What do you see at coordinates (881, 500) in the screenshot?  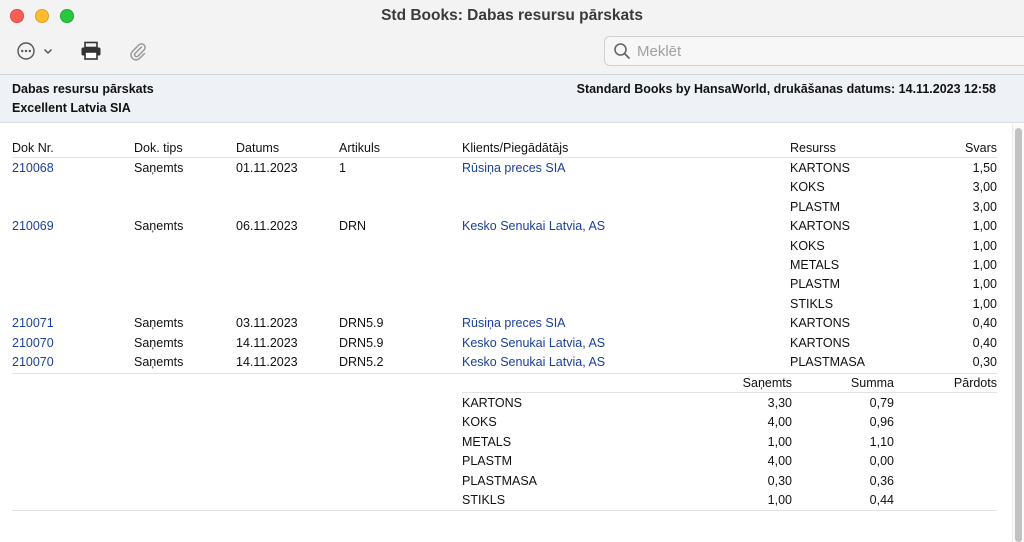 I see `summary-cell-sum: 0,44` at bounding box center [881, 500].